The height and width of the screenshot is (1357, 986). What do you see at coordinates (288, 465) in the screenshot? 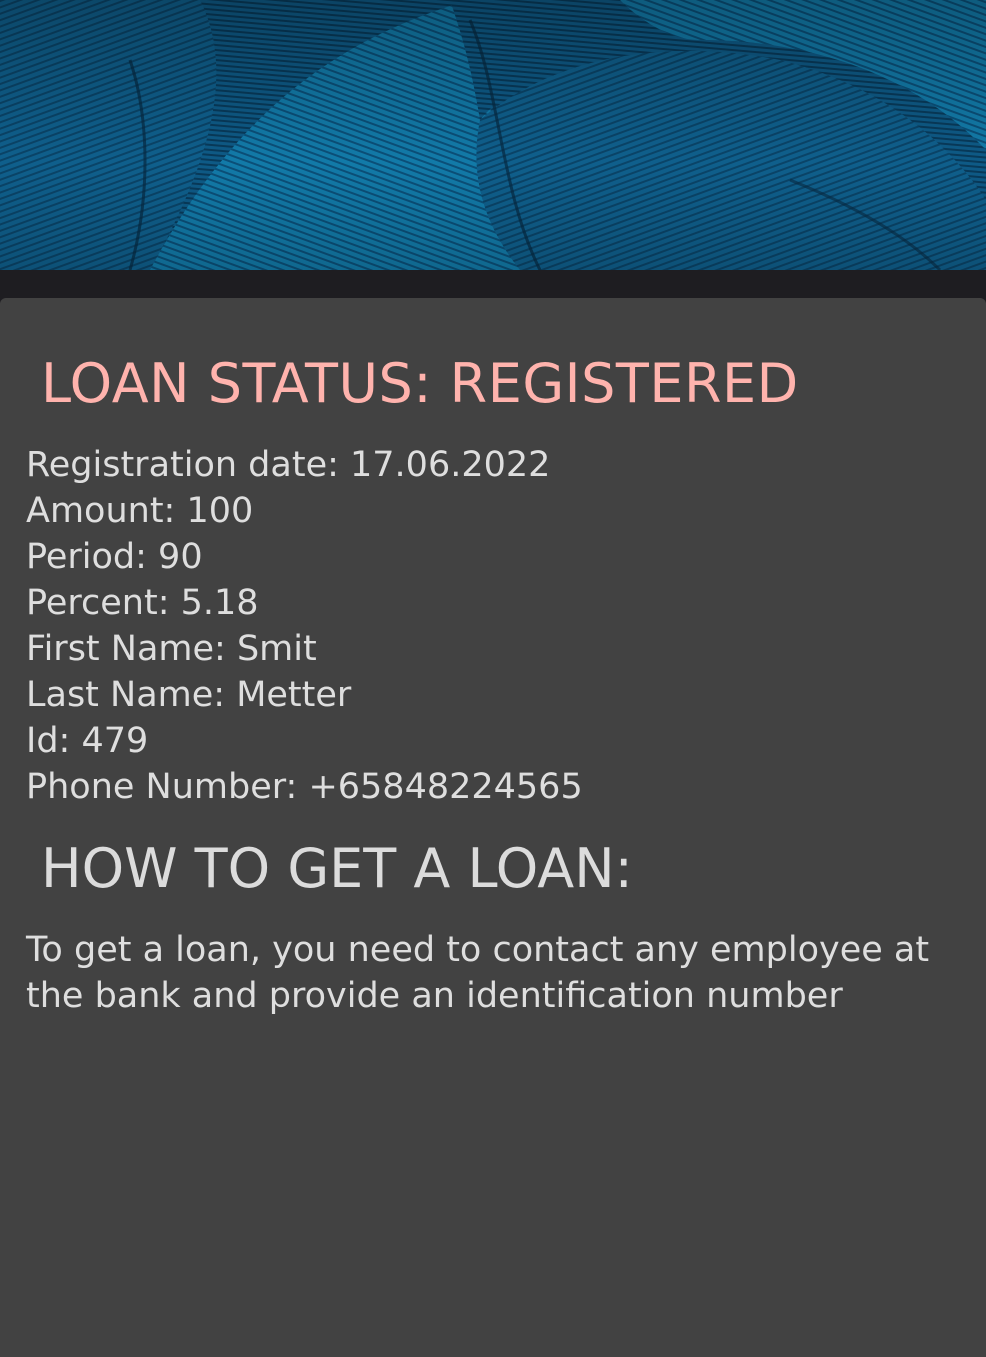
I see `registration-date: Registration date: 17.06.2022` at bounding box center [288, 465].